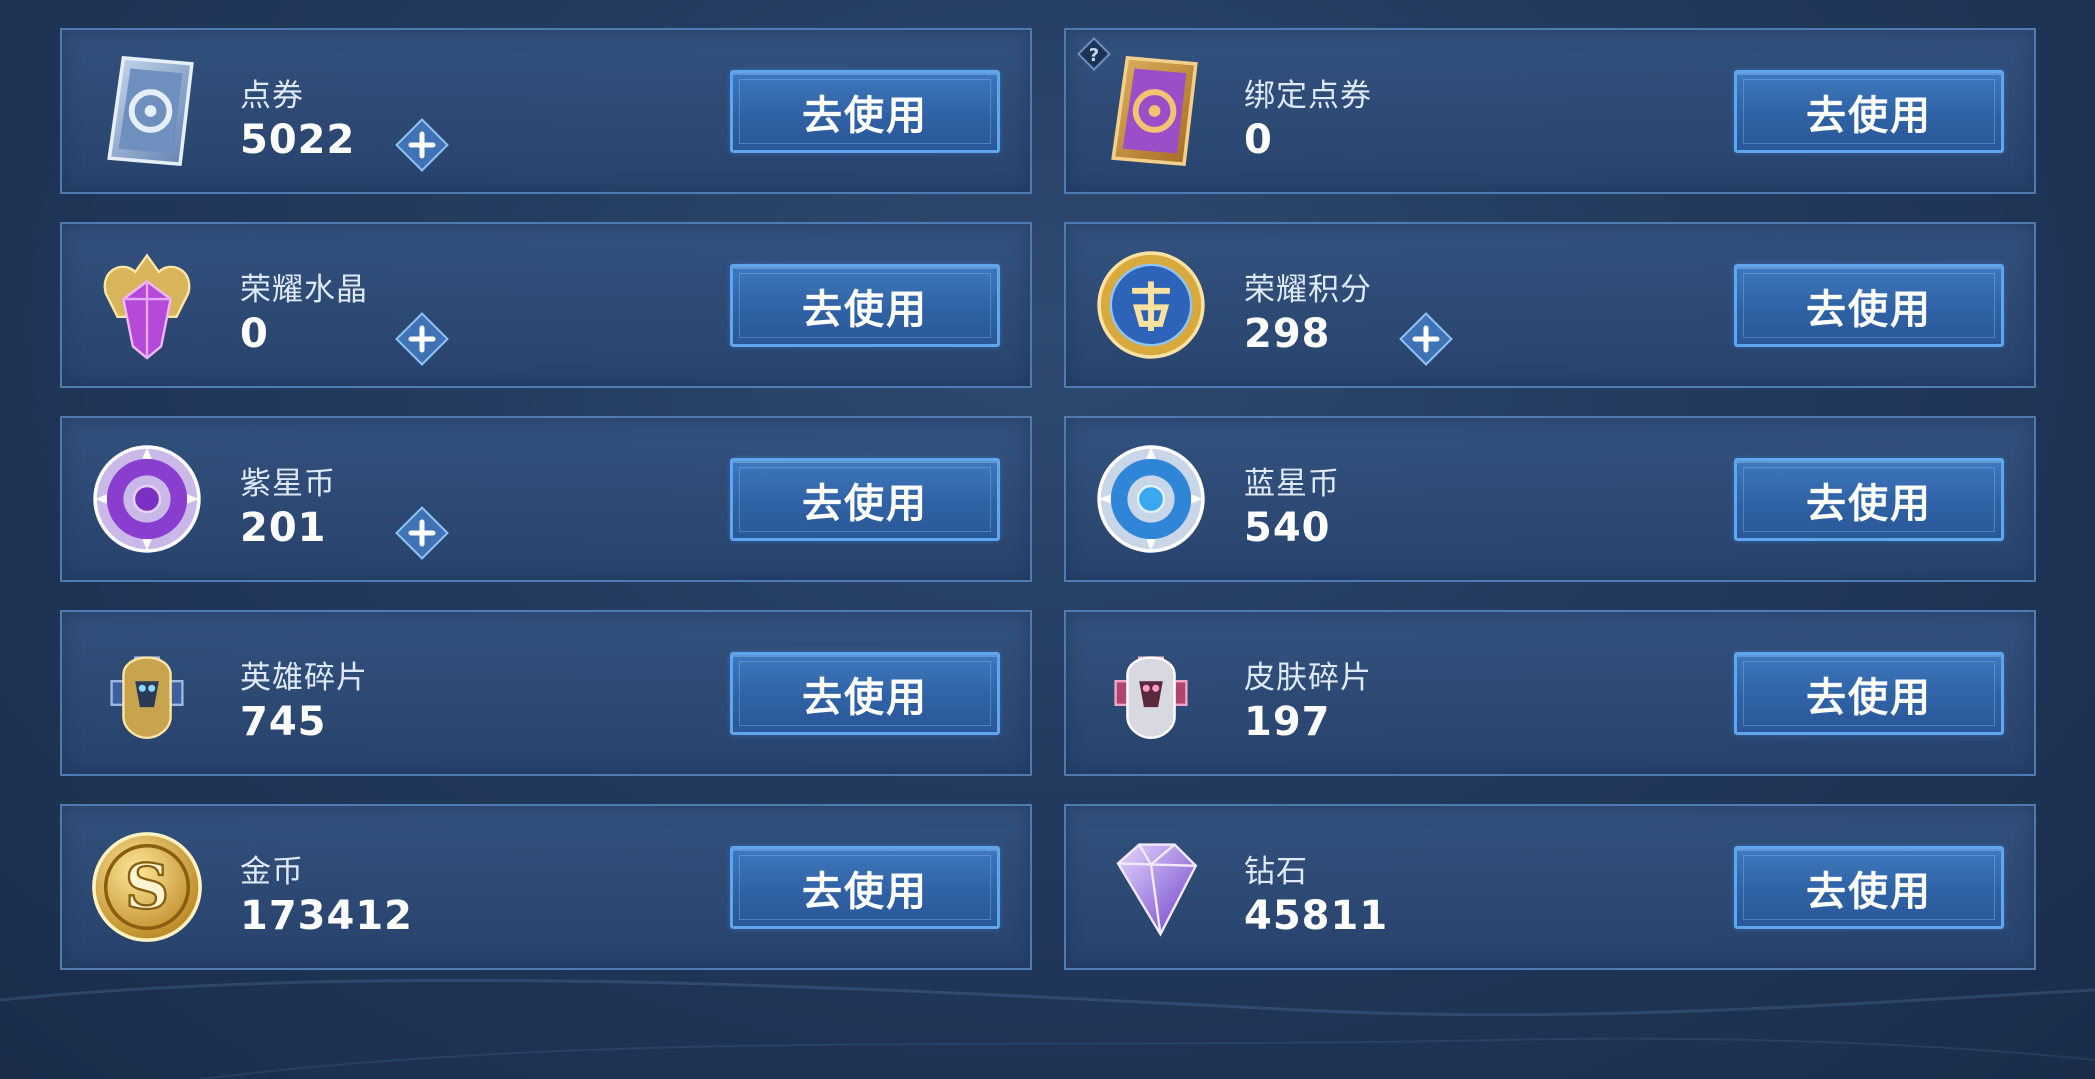 The height and width of the screenshot is (1079, 2095). Describe the element at coordinates (1151, 698) in the screenshot. I see `skin-fragment-icon` at that location.